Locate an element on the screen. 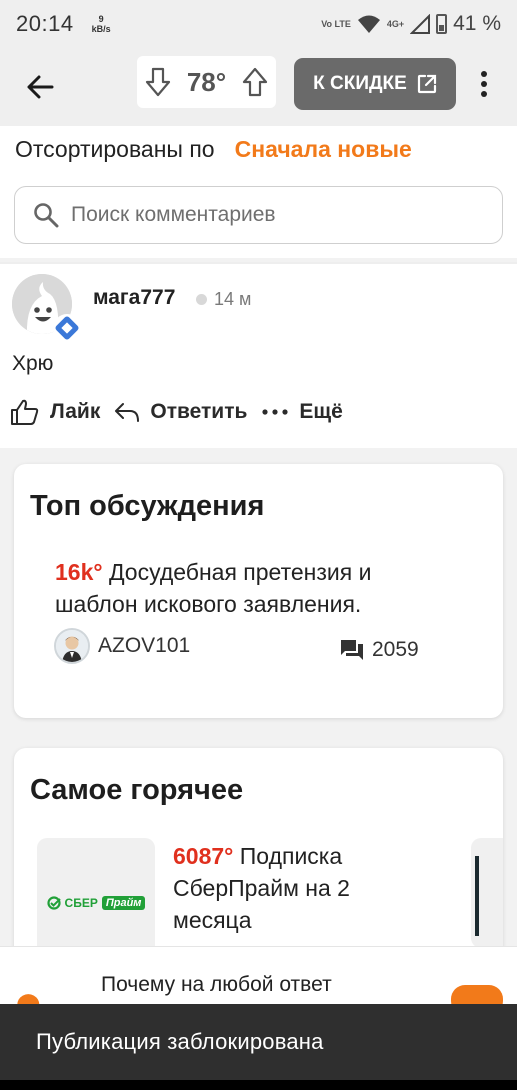 This screenshot has width=517, height=1090. ad-banner: ⬤ Почему на любой ответ is located at coordinates (258, 981).